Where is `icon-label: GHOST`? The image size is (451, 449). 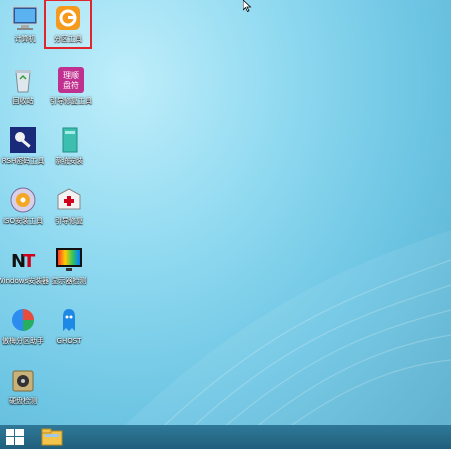
icon-label: GHOST is located at coordinates (69, 341).